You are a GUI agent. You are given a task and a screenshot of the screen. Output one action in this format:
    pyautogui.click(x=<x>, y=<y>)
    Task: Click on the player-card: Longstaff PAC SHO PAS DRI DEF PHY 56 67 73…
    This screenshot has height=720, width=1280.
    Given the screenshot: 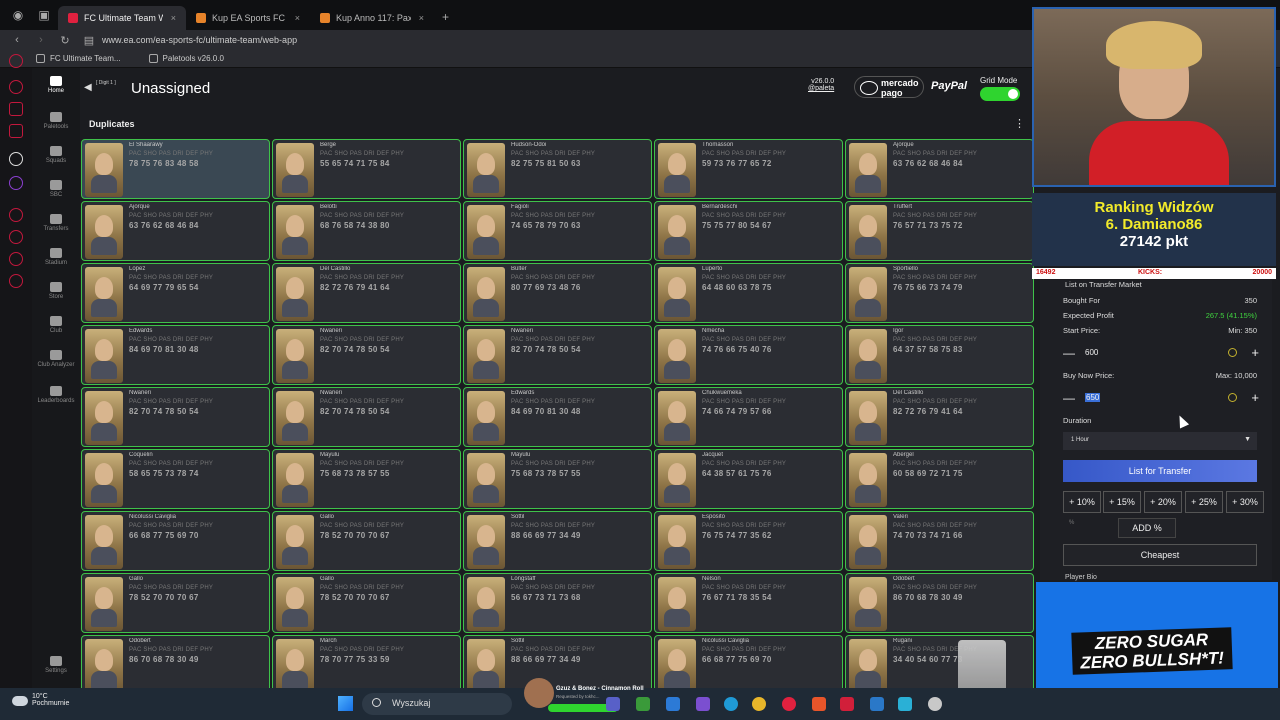 What is the action you would take?
    pyautogui.click(x=557, y=603)
    